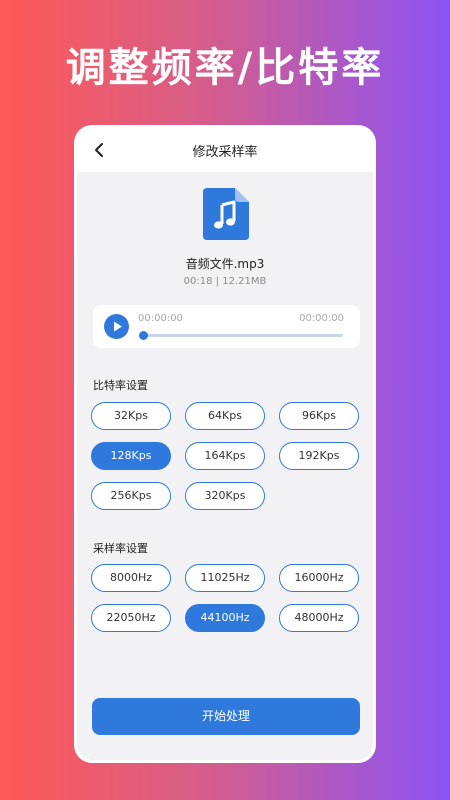  Describe the element at coordinates (319, 416) in the screenshot. I see `bitrate-option: 96Kps` at that location.